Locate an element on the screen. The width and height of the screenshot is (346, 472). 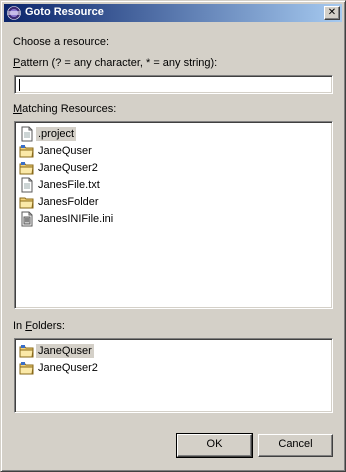
cancel-button: Cancel is located at coordinates (295, 445).